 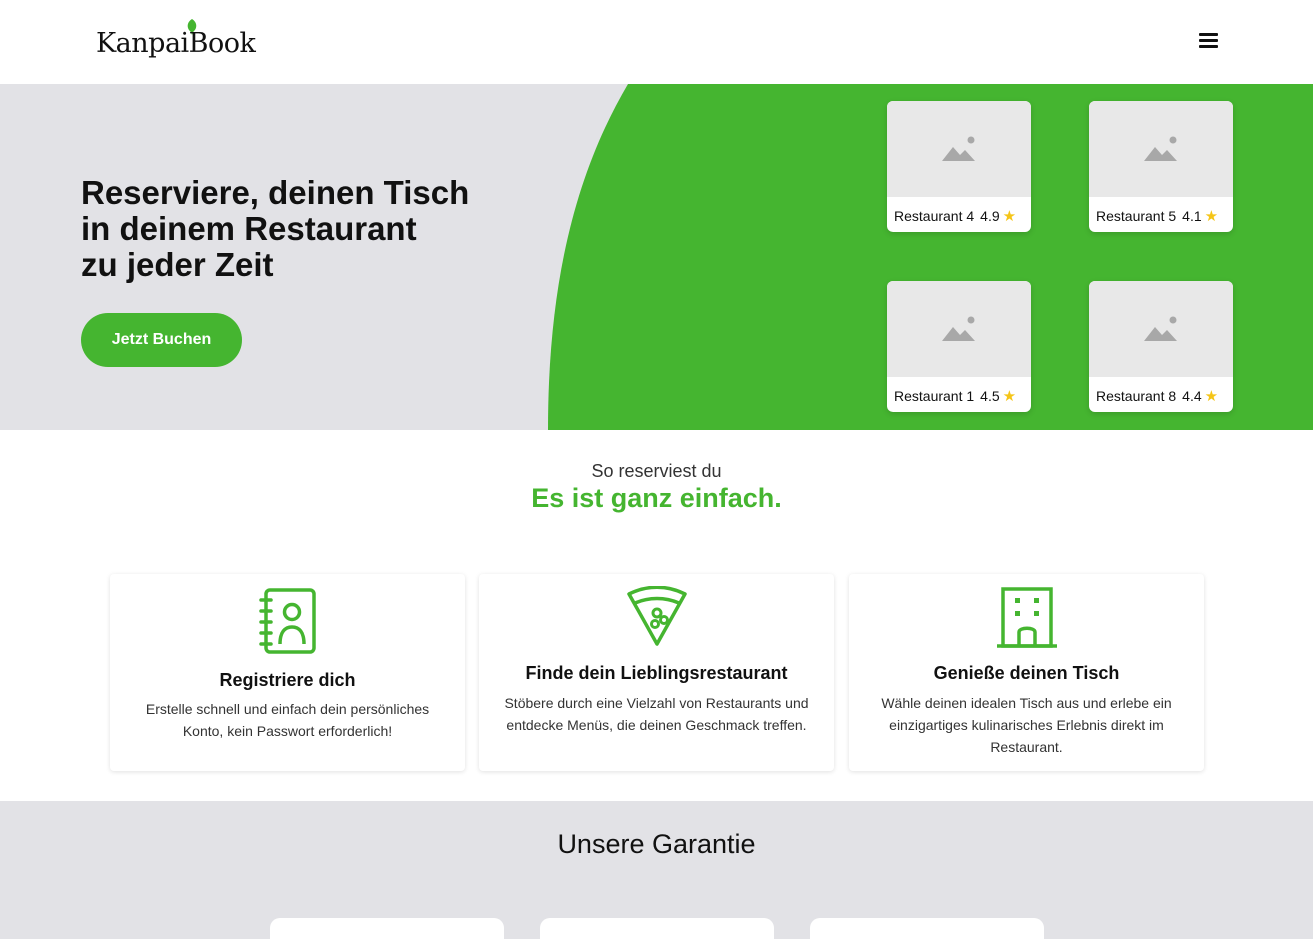 I want to click on hero-title-line: Reserviere, deinen Tisch, so click(x=275, y=192).